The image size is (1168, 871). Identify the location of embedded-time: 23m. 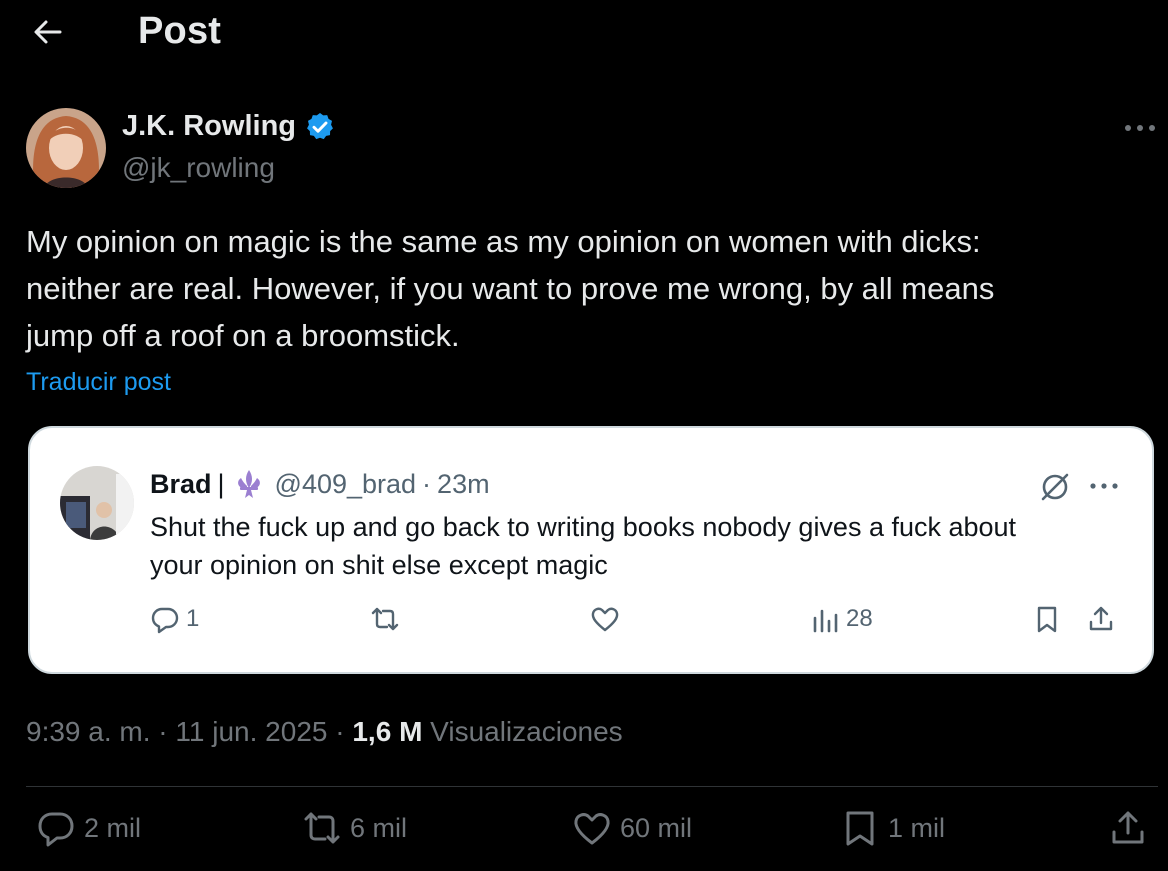
(463, 483).